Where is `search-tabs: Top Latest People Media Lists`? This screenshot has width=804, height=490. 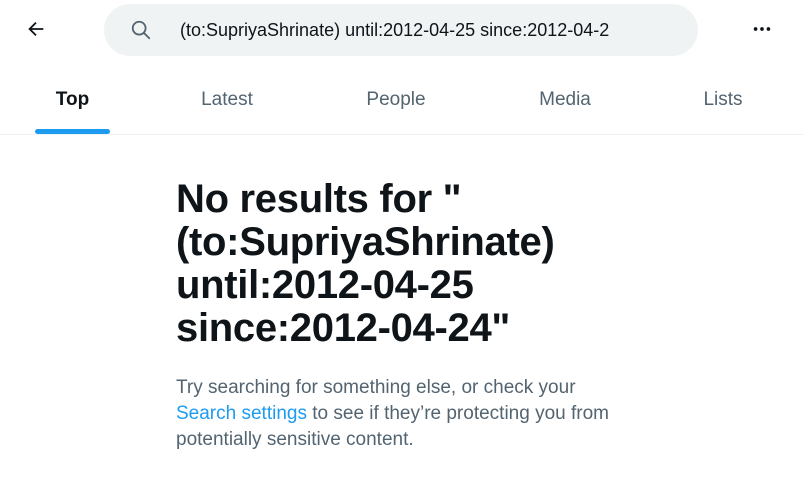
search-tabs: Top Latest People Media Lists is located at coordinates (402, 100).